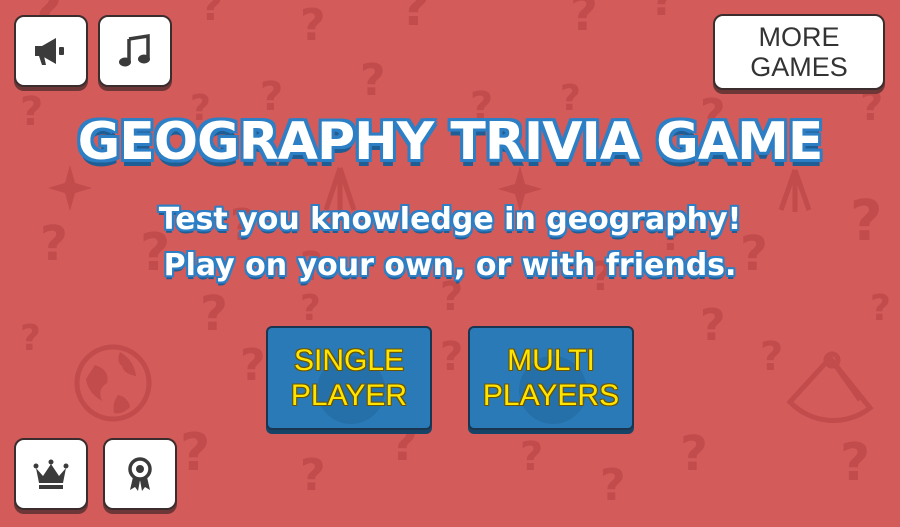  I want to click on achievements-button, so click(140, 474).